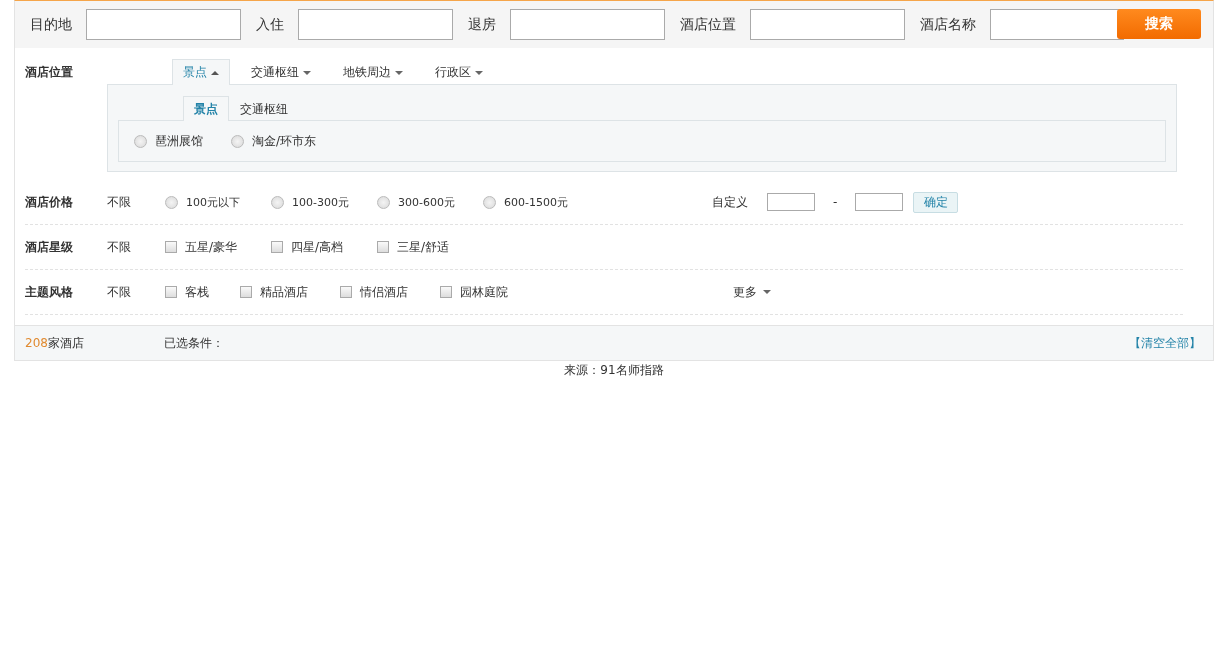  What do you see at coordinates (708, 24) in the screenshot?
I see `field-label: 酒店位置` at bounding box center [708, 24].